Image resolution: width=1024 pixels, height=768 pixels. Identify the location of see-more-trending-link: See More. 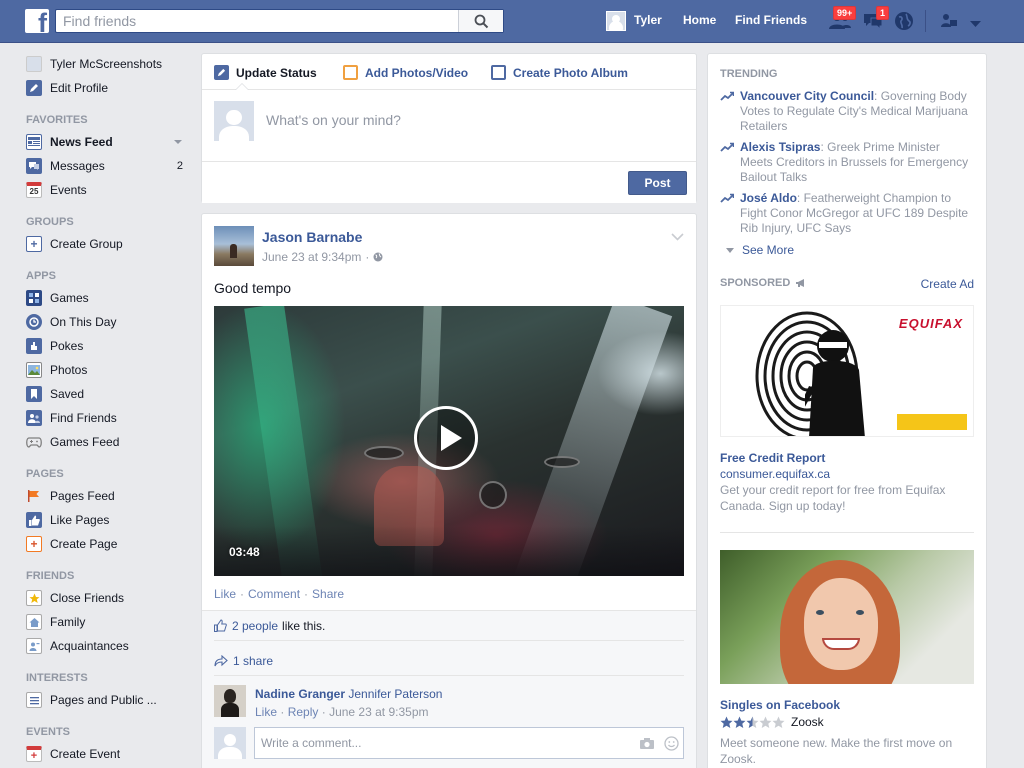
(760, 250).